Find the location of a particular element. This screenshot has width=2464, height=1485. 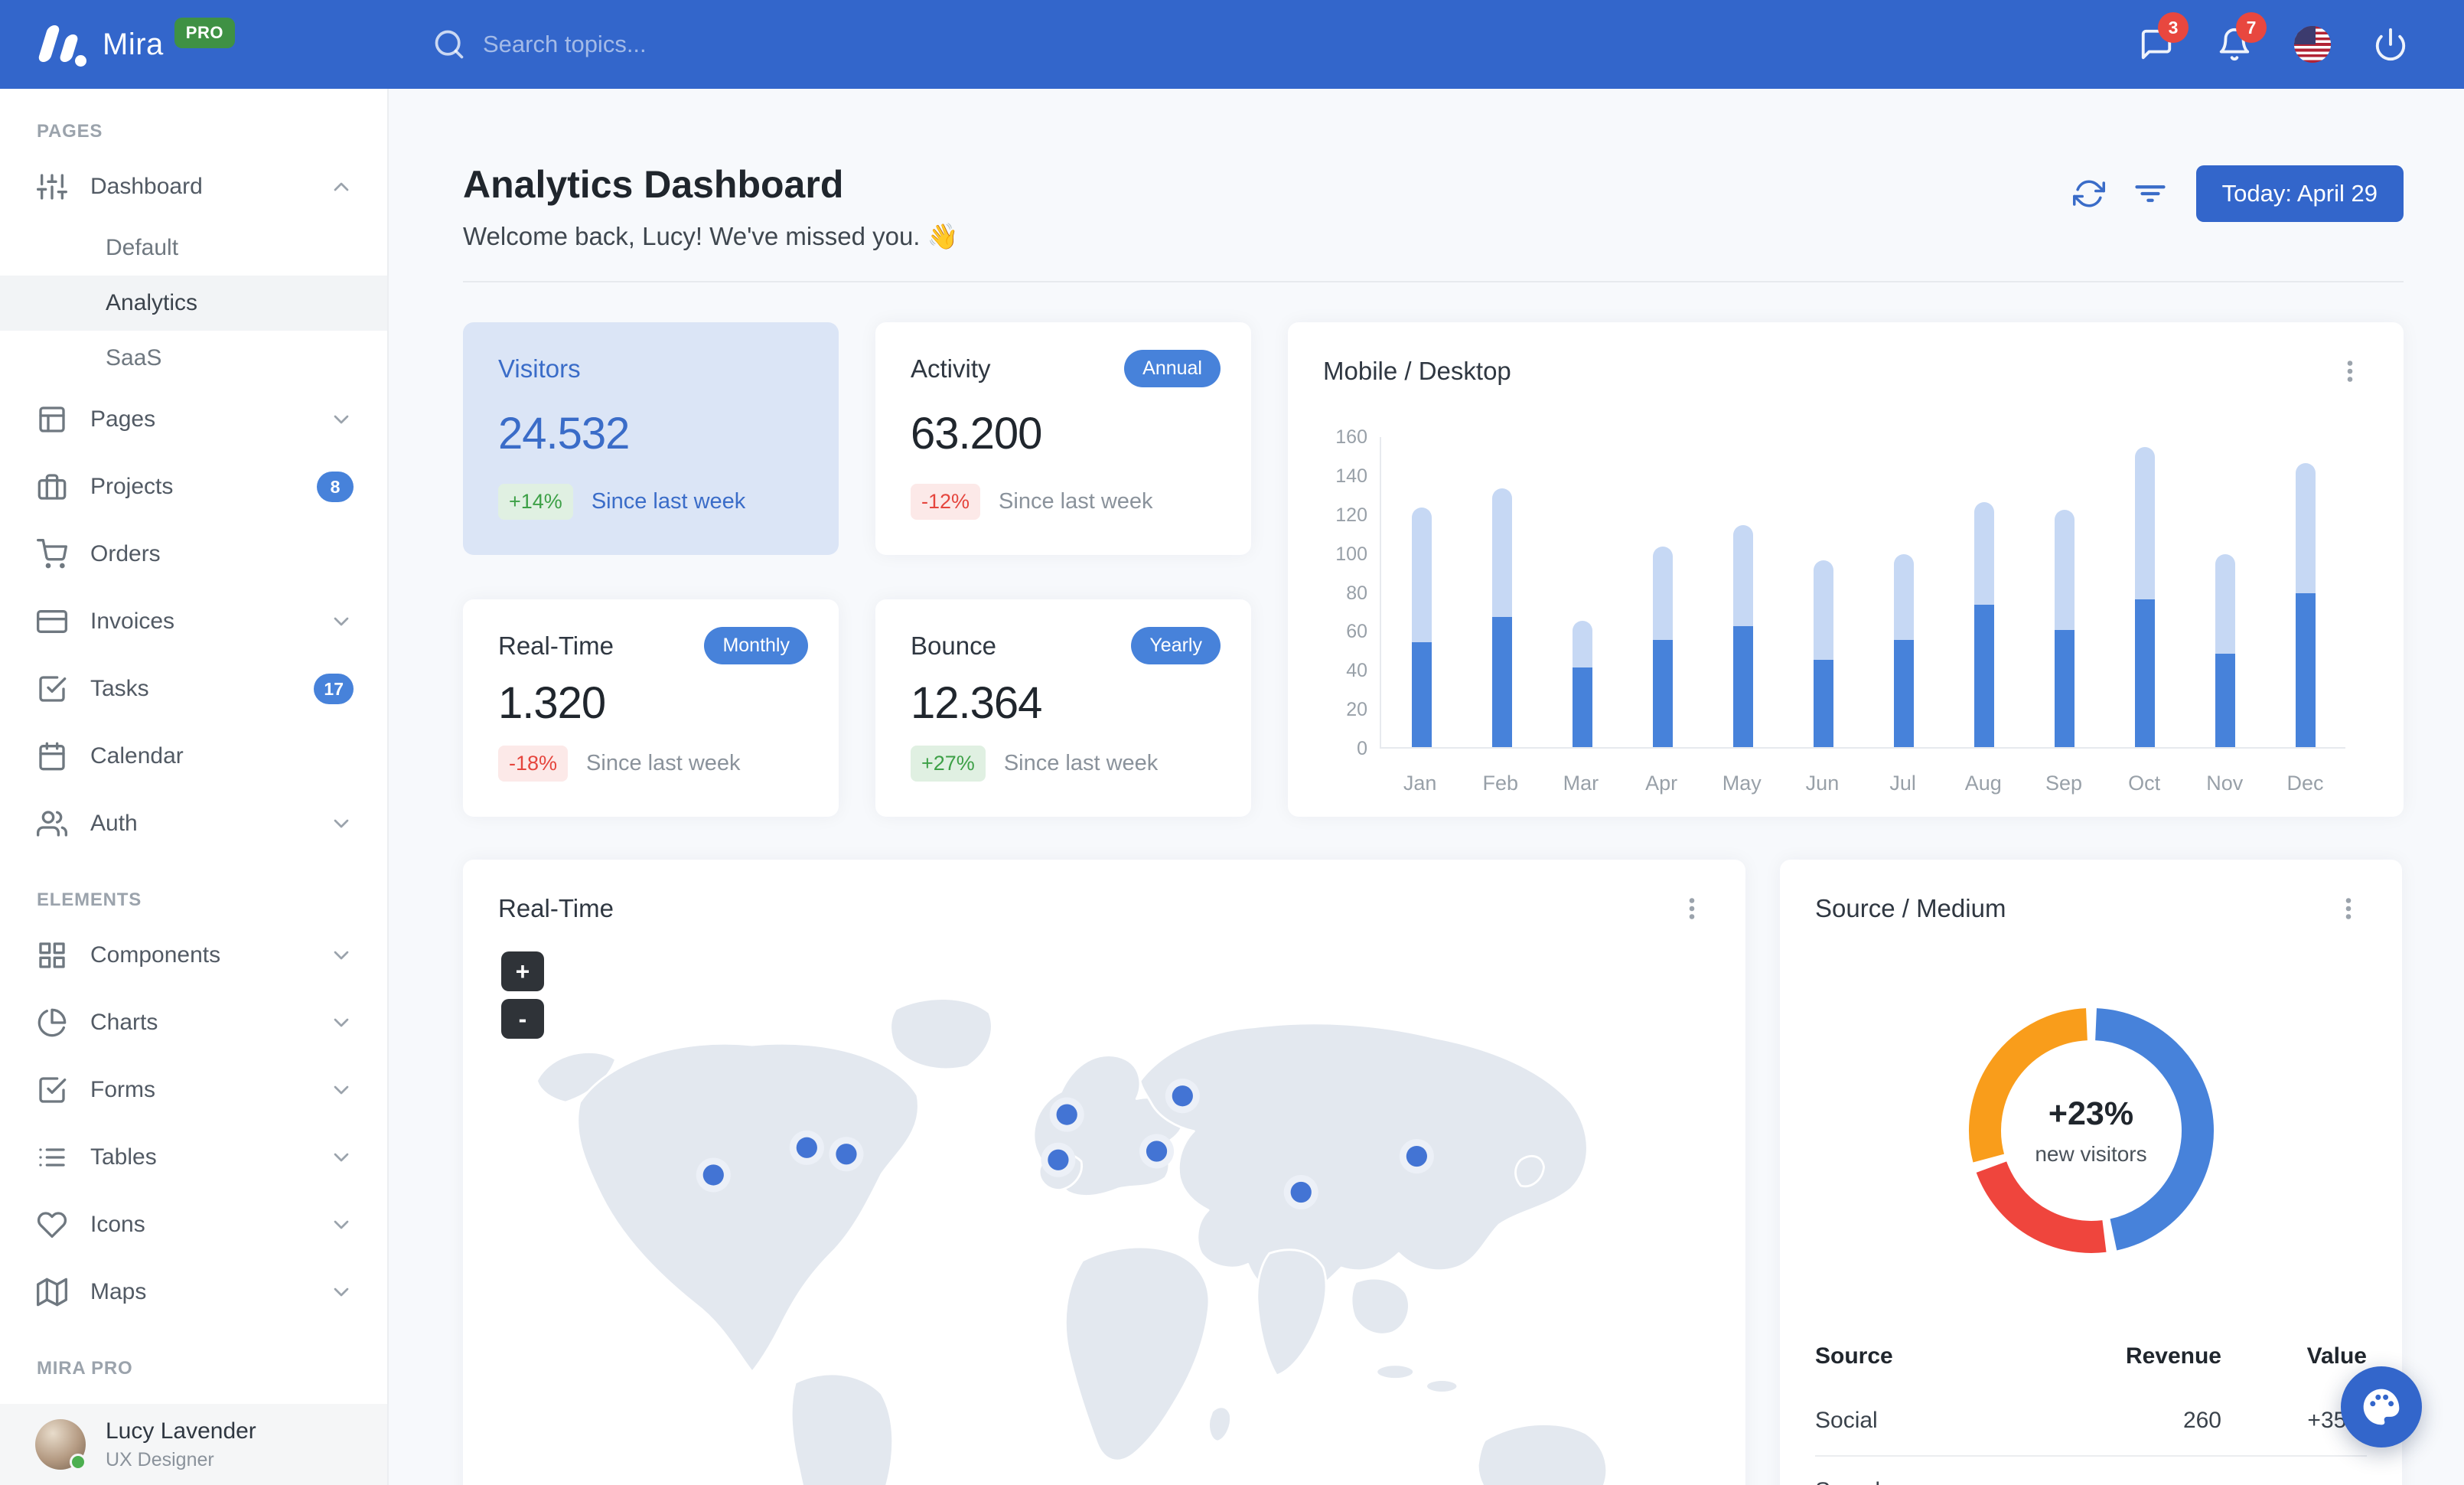

source-card-menu-button is located at coordinates (2348, 908).